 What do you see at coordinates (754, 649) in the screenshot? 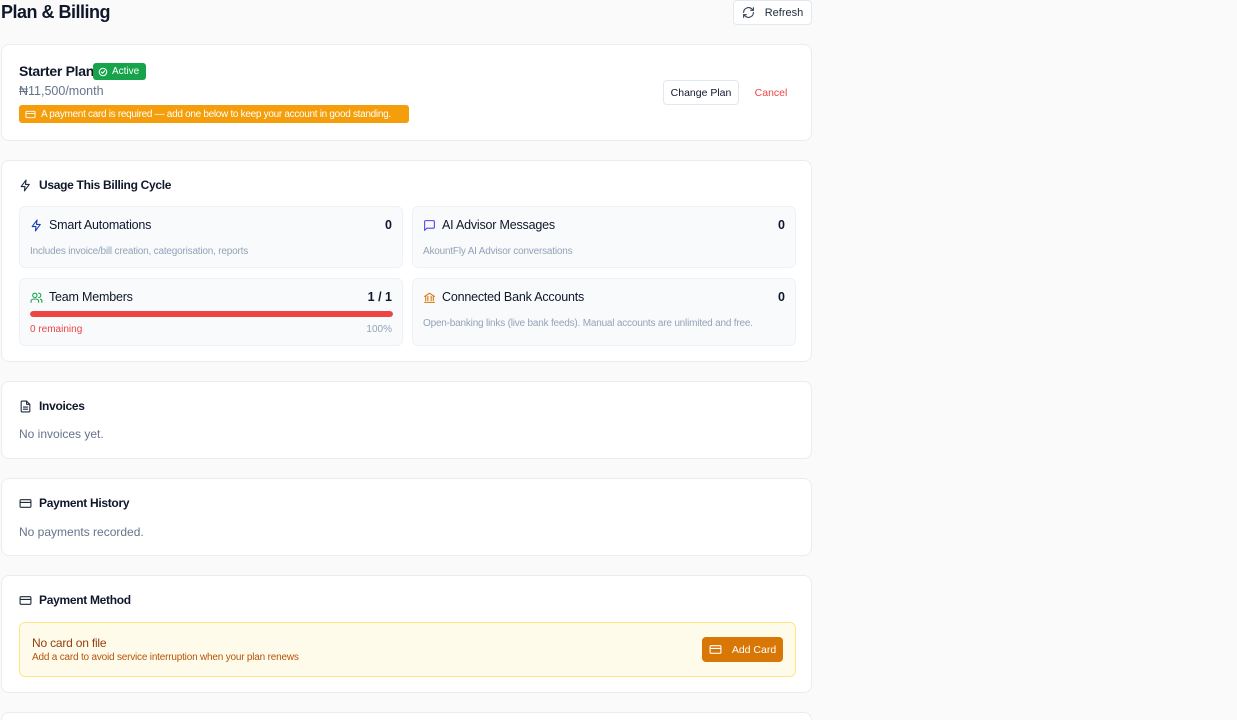
I see `add-card-label: Add Card` at bounding box center [754, 649].